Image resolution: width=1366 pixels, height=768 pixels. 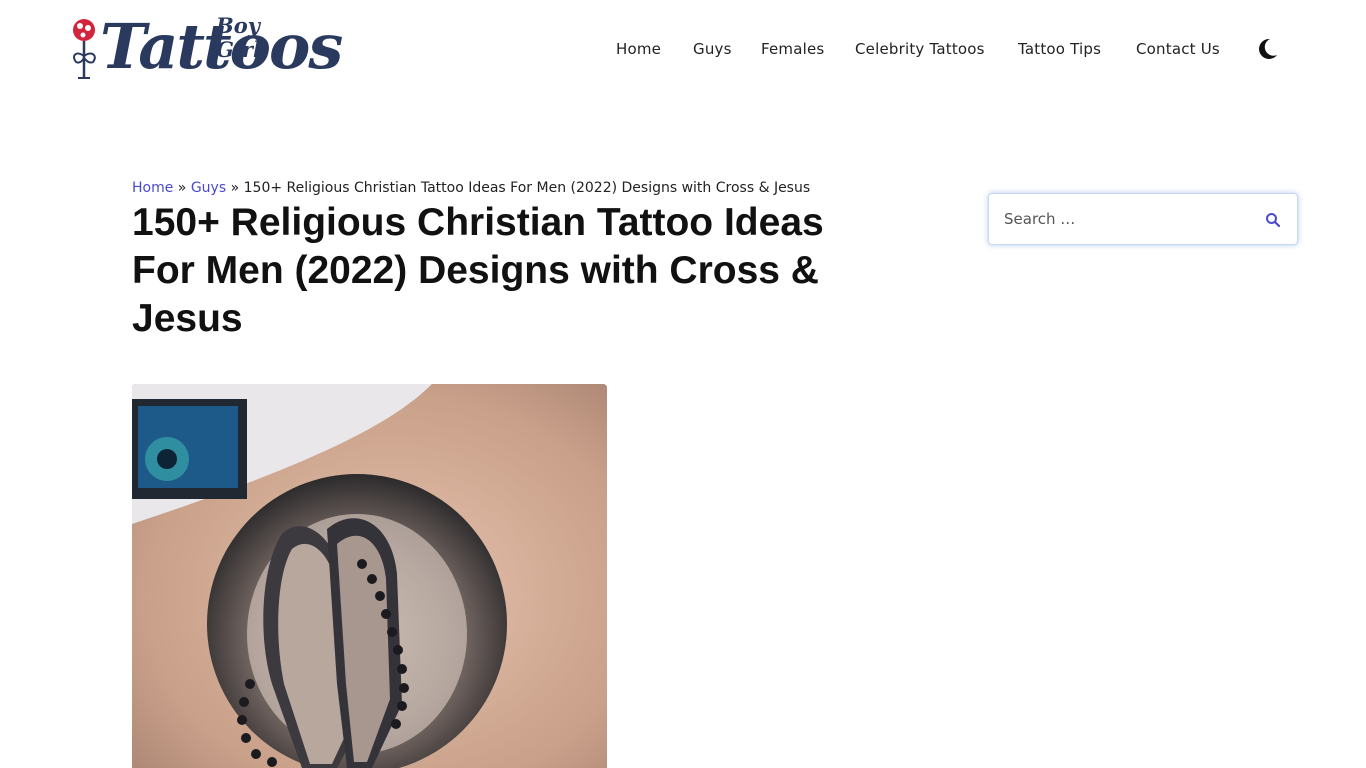 What do you see at coordinates (221, 46) in the screenshot?
I see `logo-wordmark: Tattoos` at bounding box center [221, 46].